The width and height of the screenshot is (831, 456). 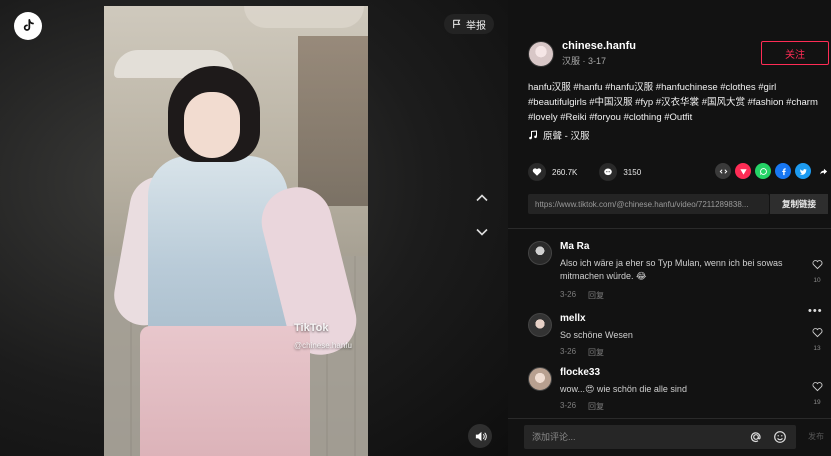 I want to click on comment-like-button: 10, so click(x=817, y=270).